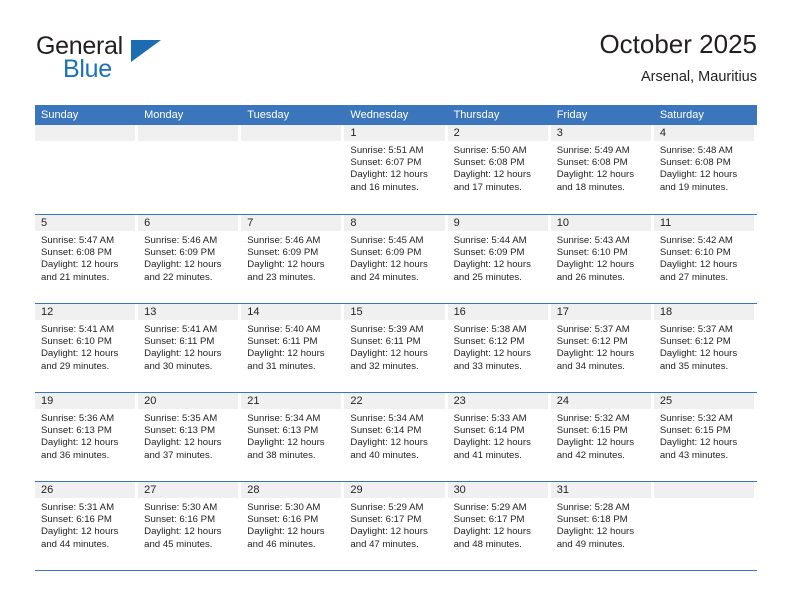 Image resolution: width=792 pixels, height=612 pixels. I want to click on day-detail-line: and 23 minutes., so click(281, 277).